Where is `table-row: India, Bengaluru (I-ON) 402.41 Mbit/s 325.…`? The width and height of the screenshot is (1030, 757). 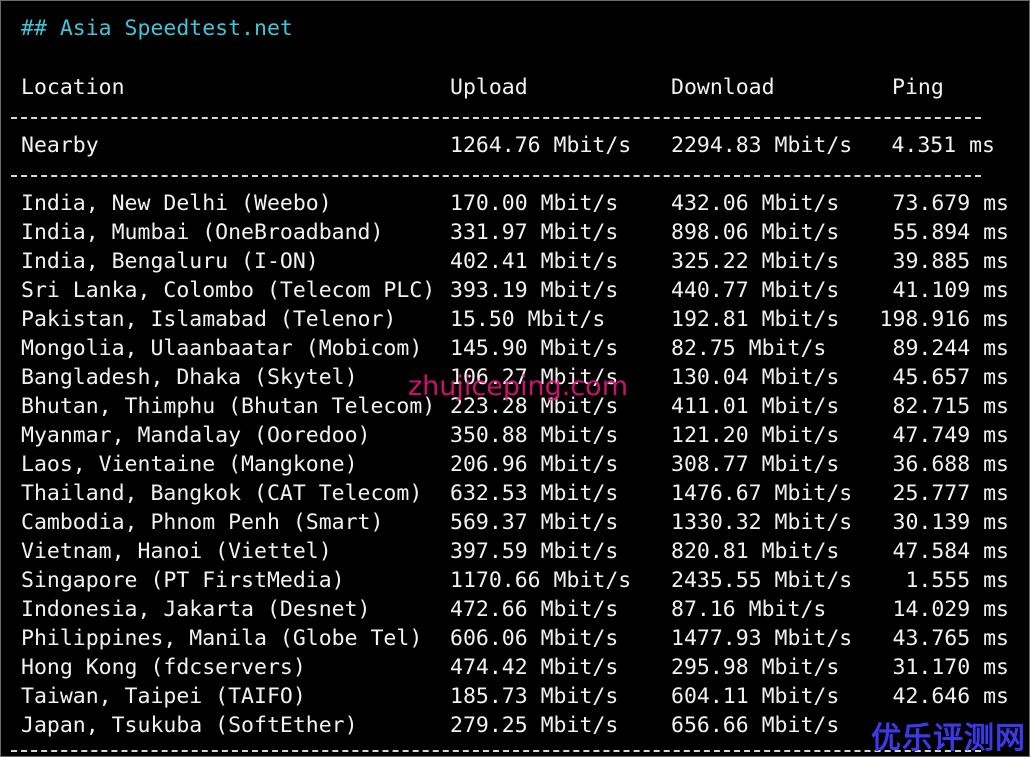 table-row: India, Bengaluru (I-ON) 402.41 Mbit/s 325.… is located at coordinates (515, 261).